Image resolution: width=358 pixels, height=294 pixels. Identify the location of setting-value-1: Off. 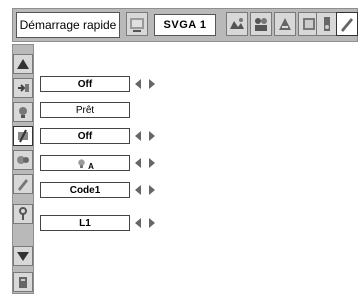
(85, 84).